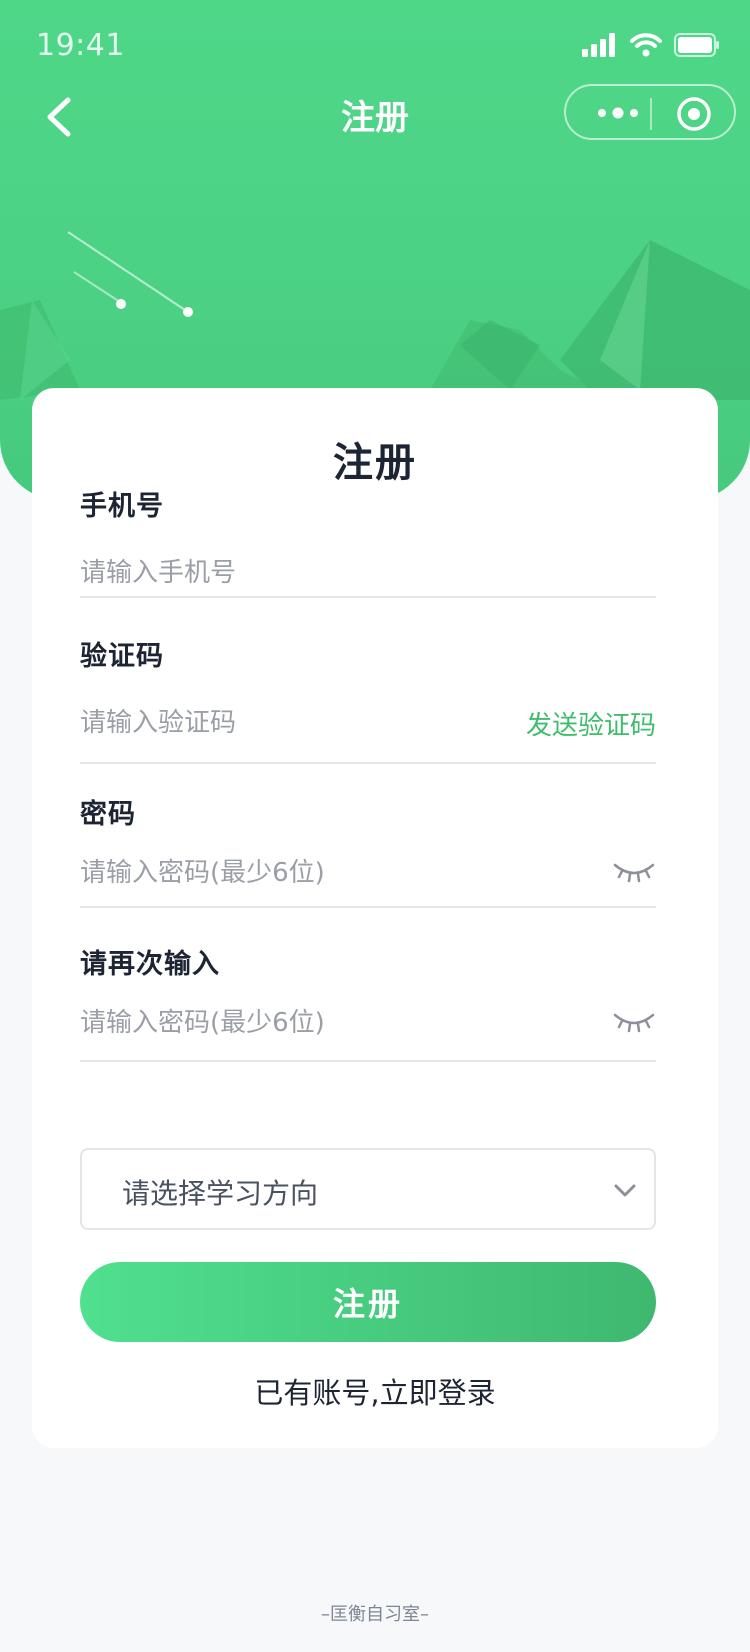  I want to click on code-row: 发送验证码, so click(368, 723).